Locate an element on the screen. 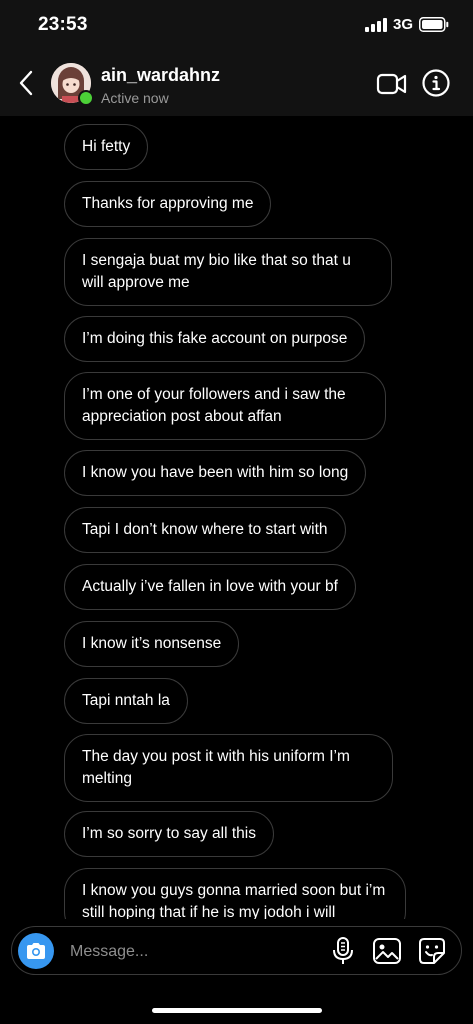  message-input is located at coordinates (195, 952).